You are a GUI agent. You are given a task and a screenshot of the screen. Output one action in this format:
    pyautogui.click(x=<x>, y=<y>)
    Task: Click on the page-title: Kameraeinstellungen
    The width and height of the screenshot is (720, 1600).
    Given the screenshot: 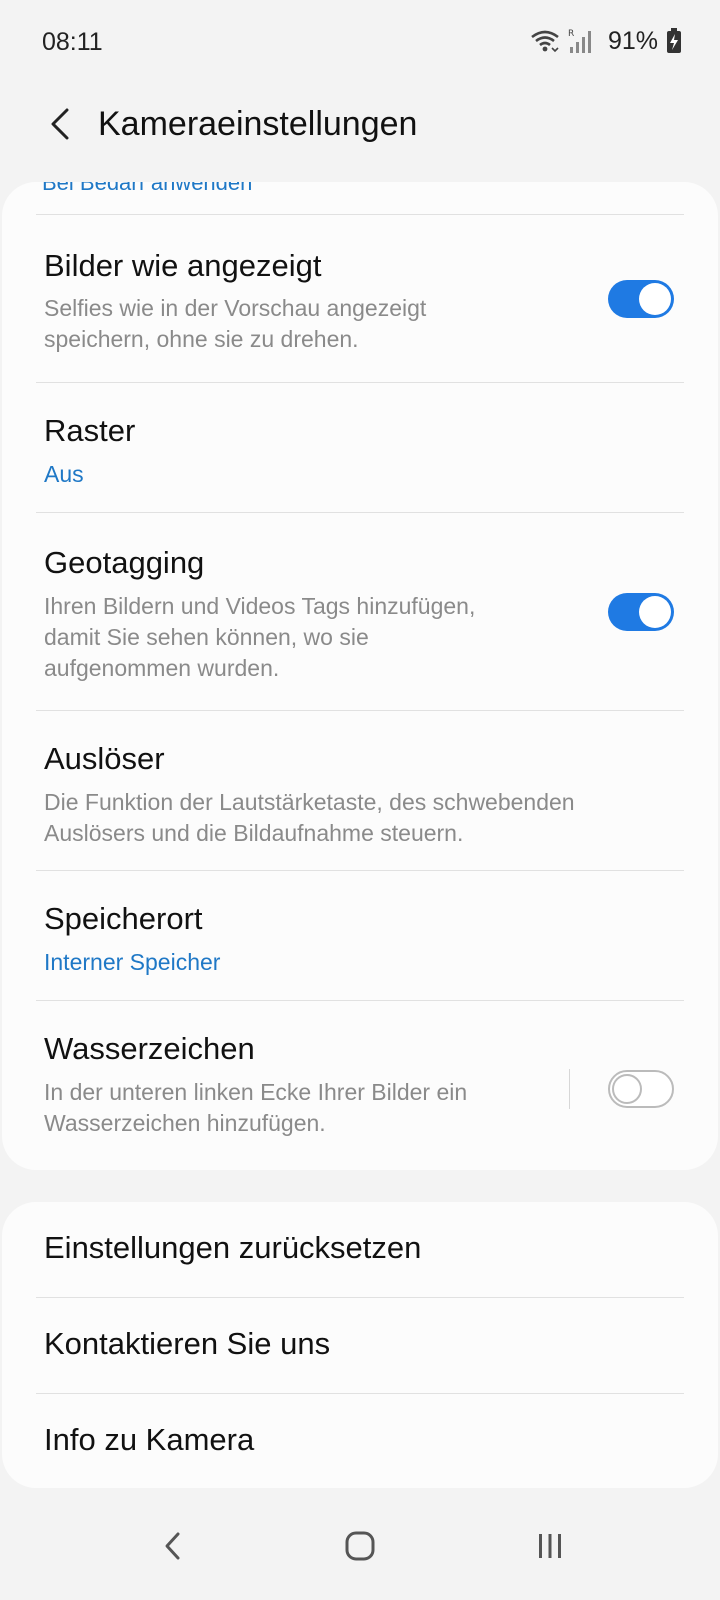 What is the action you would take?
    pyautogui.click(x=258, y=124)
    